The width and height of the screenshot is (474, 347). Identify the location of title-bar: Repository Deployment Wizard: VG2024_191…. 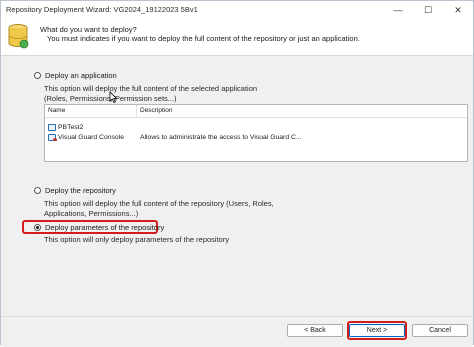
(237, 10).